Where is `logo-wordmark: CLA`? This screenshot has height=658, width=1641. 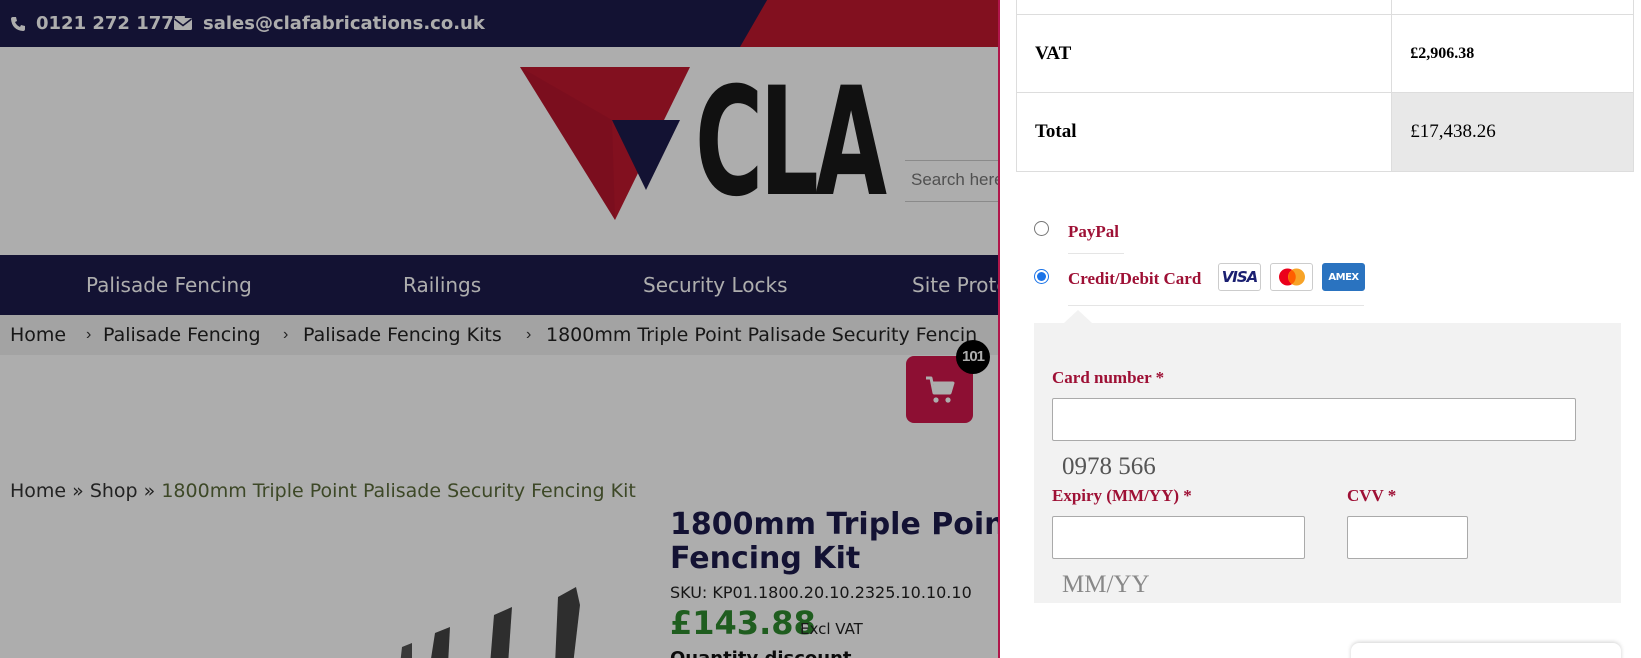 logo-wordmark: CLA is located at coordinates (791, 143).